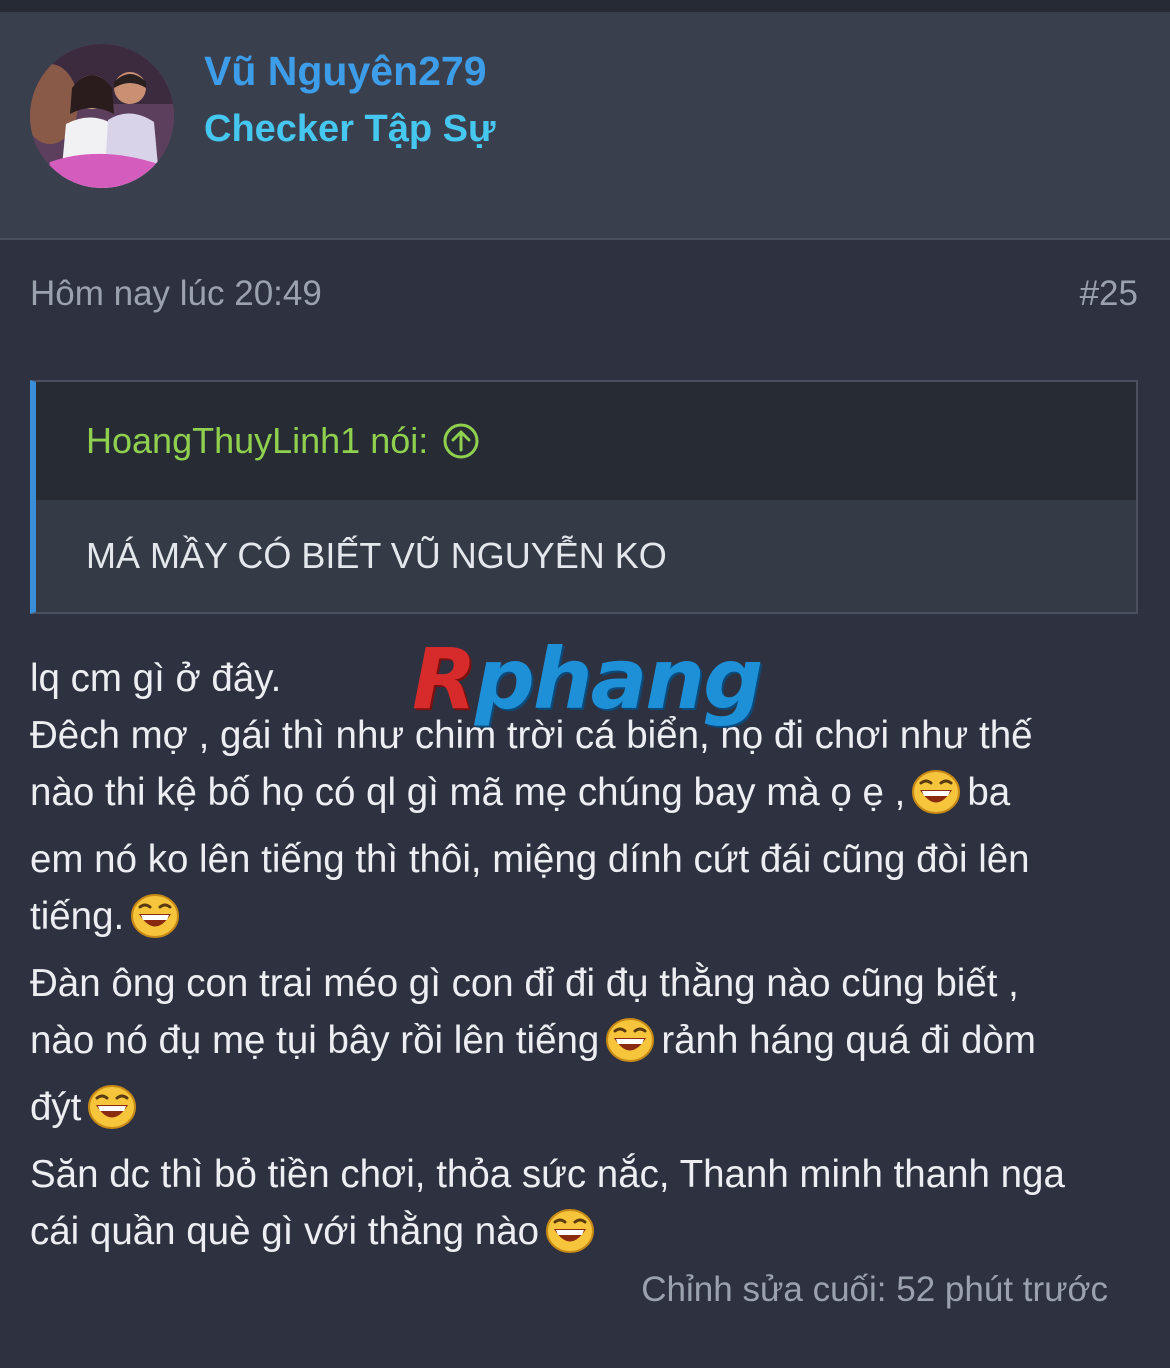 The width and height of the screenshot is (1170, 1368). Describe the element at coordinates (586, 441) in the screenshot. I see `quote-header: HoangThuyLinh1 nói:` at that location.